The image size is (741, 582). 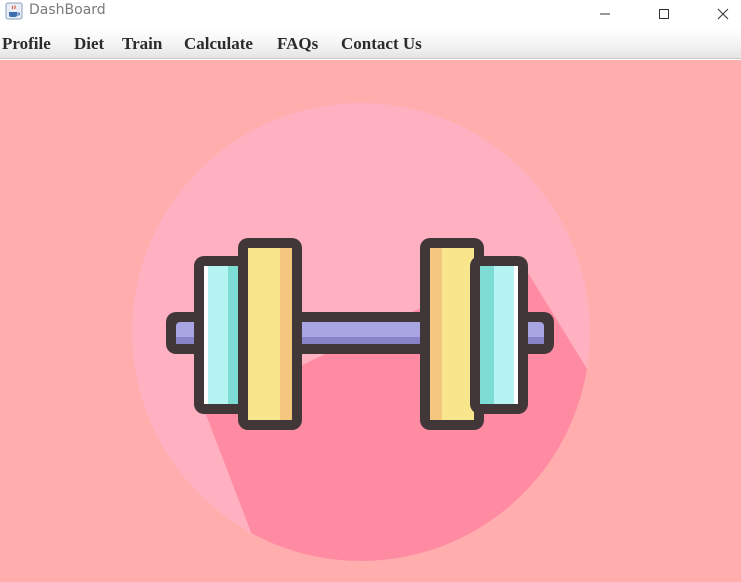 I want to click on menu-faqs: FAQs, so click(x=297, y=44).